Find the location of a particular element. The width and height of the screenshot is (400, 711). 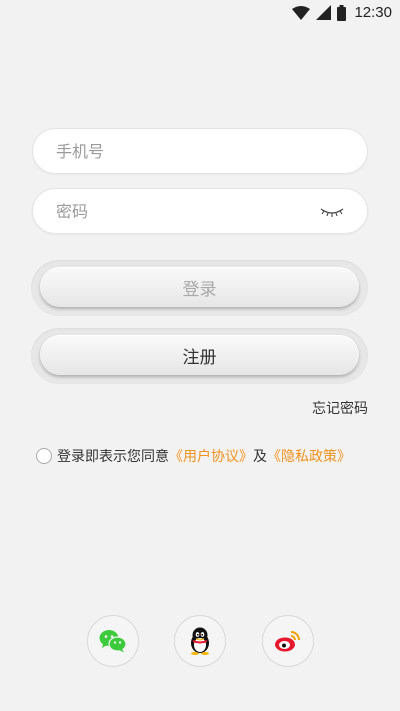

wechat-login-button is located at coordinates (113, 641).